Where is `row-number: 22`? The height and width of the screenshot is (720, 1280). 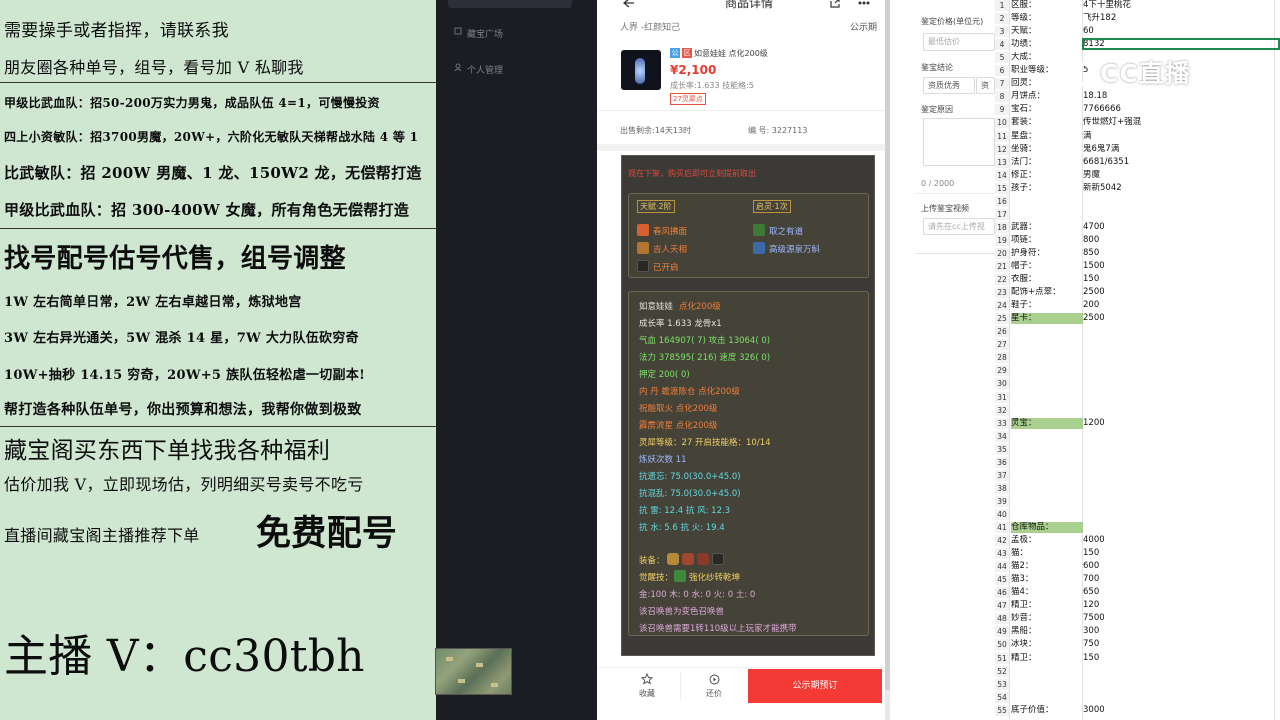 row-number: 22 is located at coordinates (1002, 280).